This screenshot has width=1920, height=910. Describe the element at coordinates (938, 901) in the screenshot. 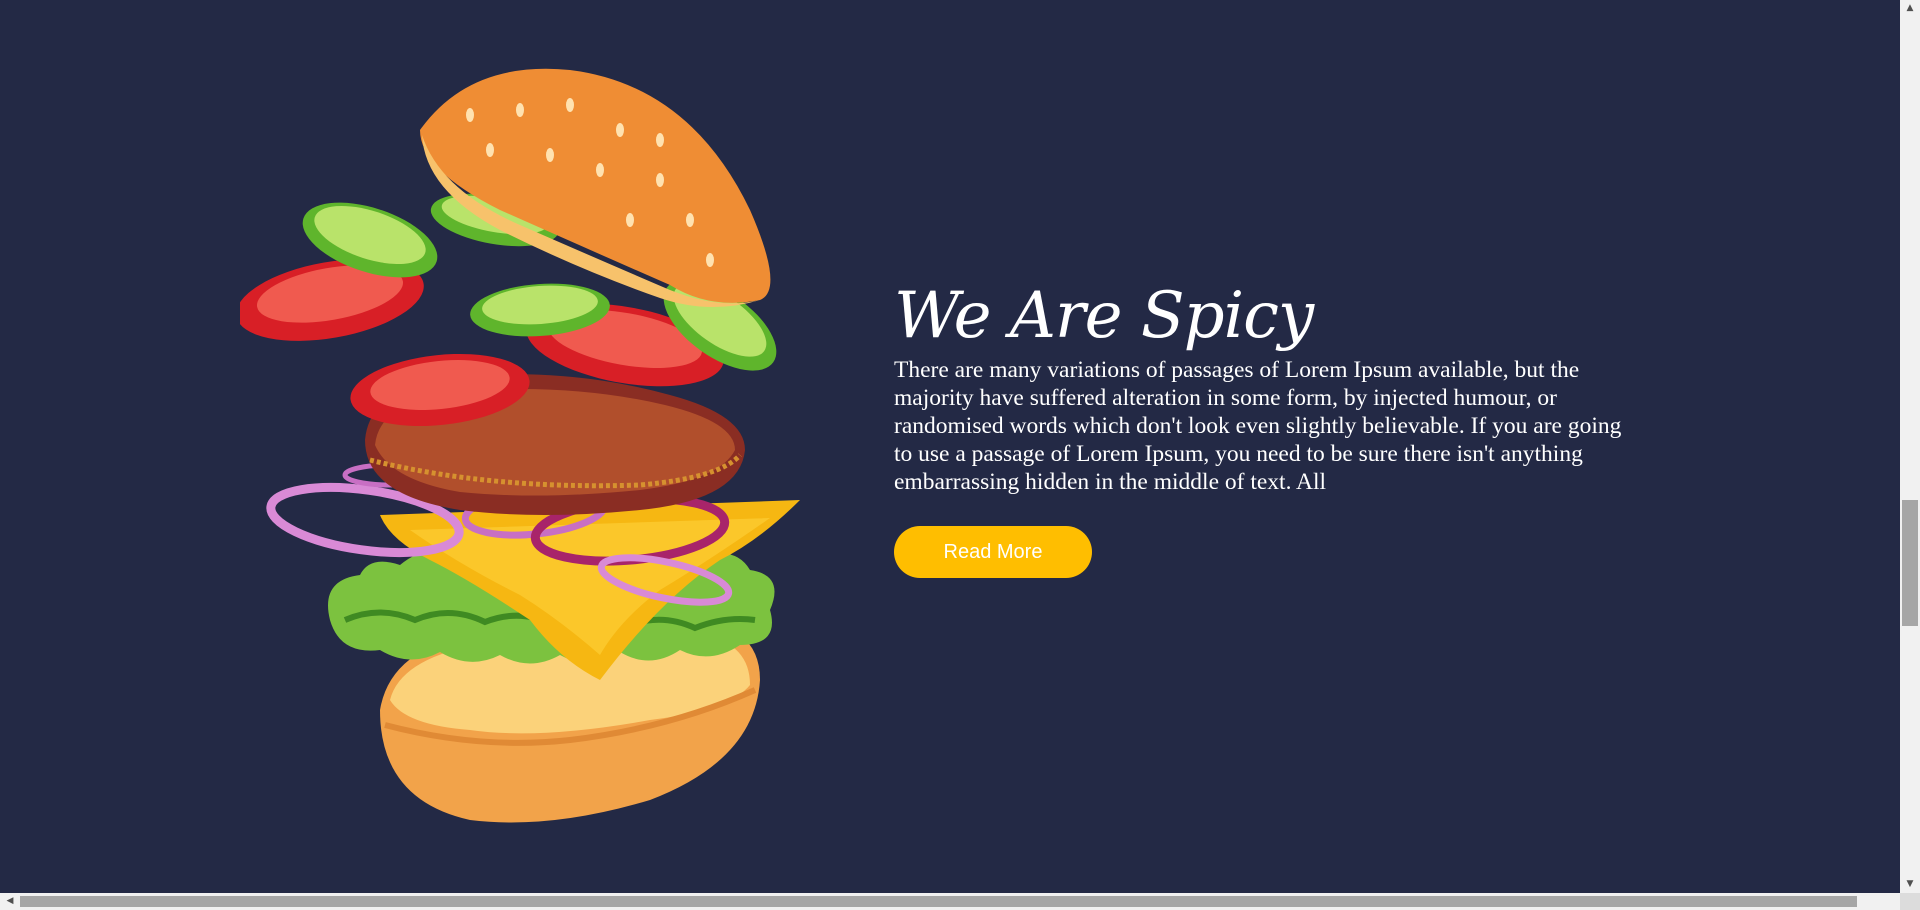

I see `horizontal-scroll-thumb` at that location.